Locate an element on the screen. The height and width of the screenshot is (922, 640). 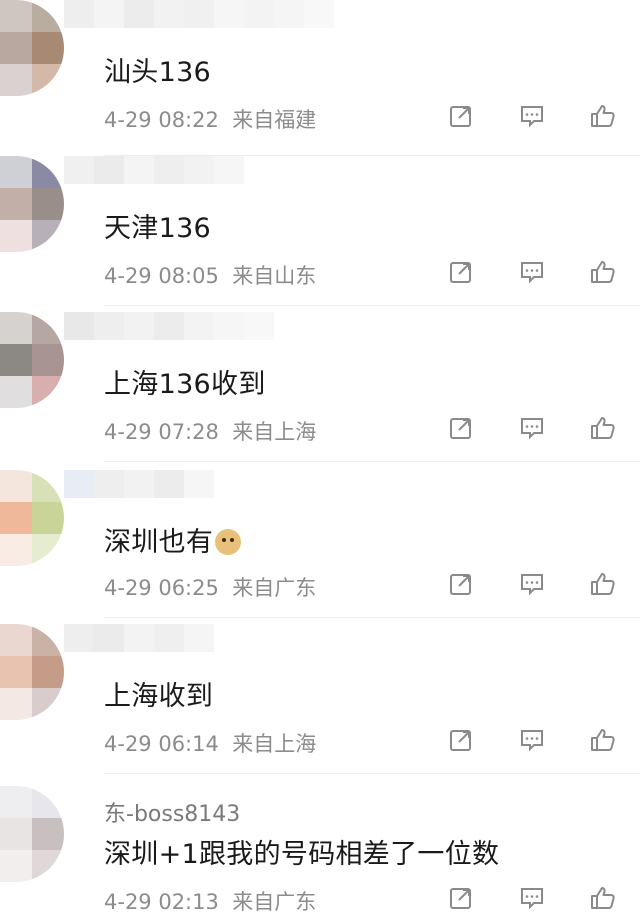
comment-meta: 4-29 02:13 来自广东 is located at coordinates (210, 901).